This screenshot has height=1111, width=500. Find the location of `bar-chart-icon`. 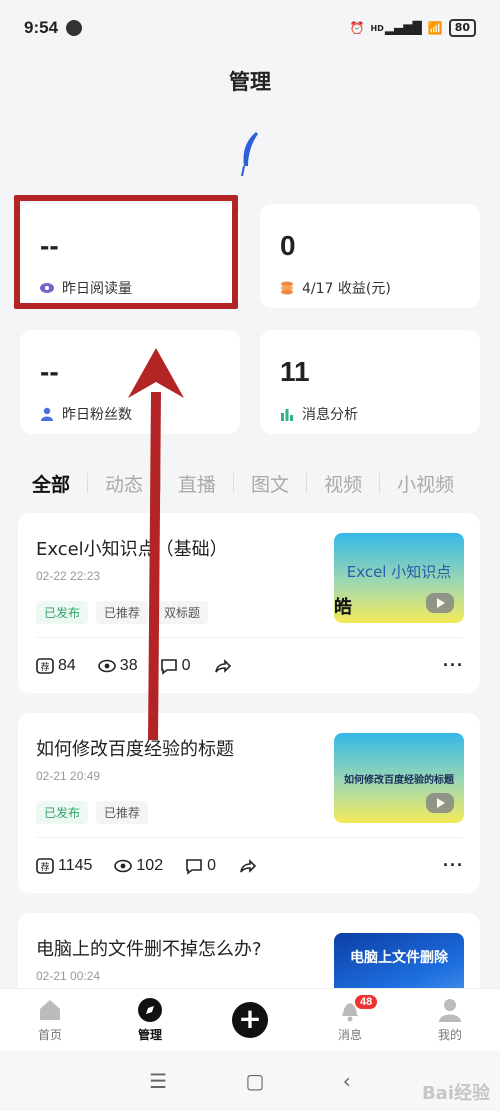

bar-chart-icon is located at coordinates (287, 415).